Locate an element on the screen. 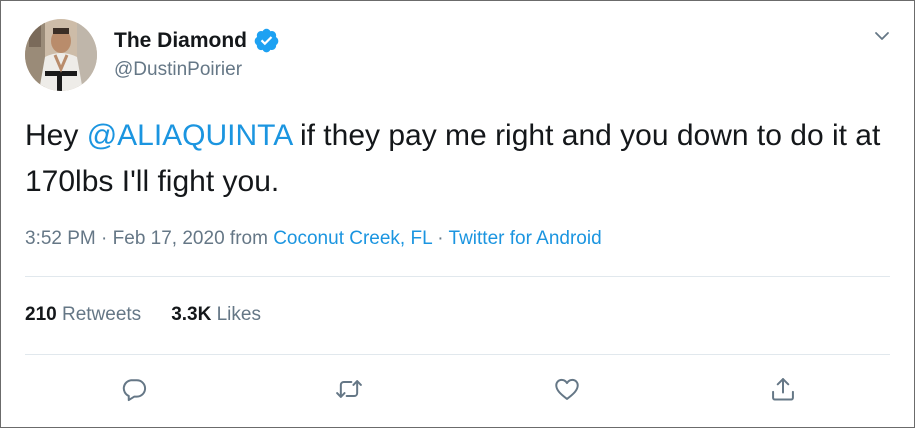 This screenshot has height=428, width=915. verified-badge-icon is located at coordinates (266, 40).